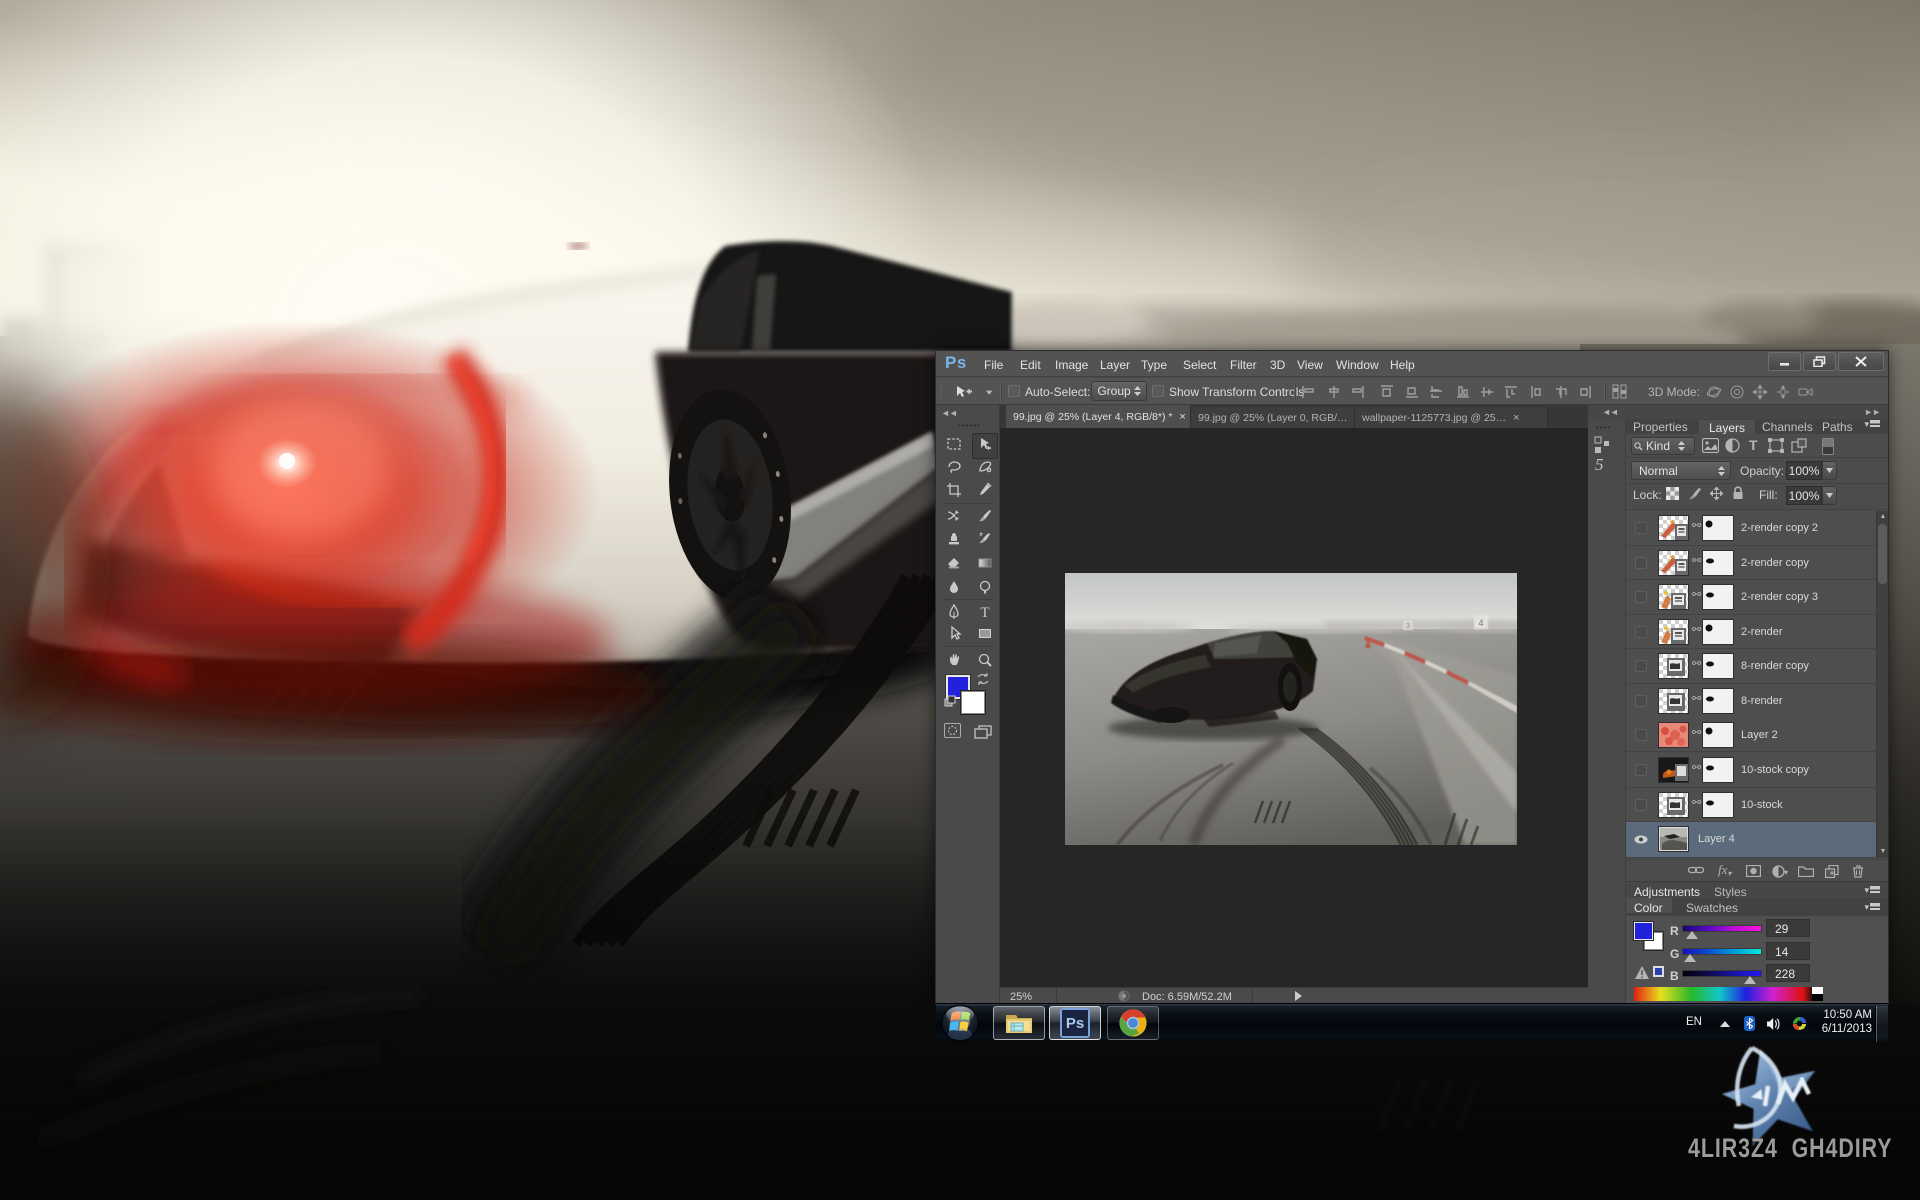  I want to click on svg-text: 3, so click(1408, 626).